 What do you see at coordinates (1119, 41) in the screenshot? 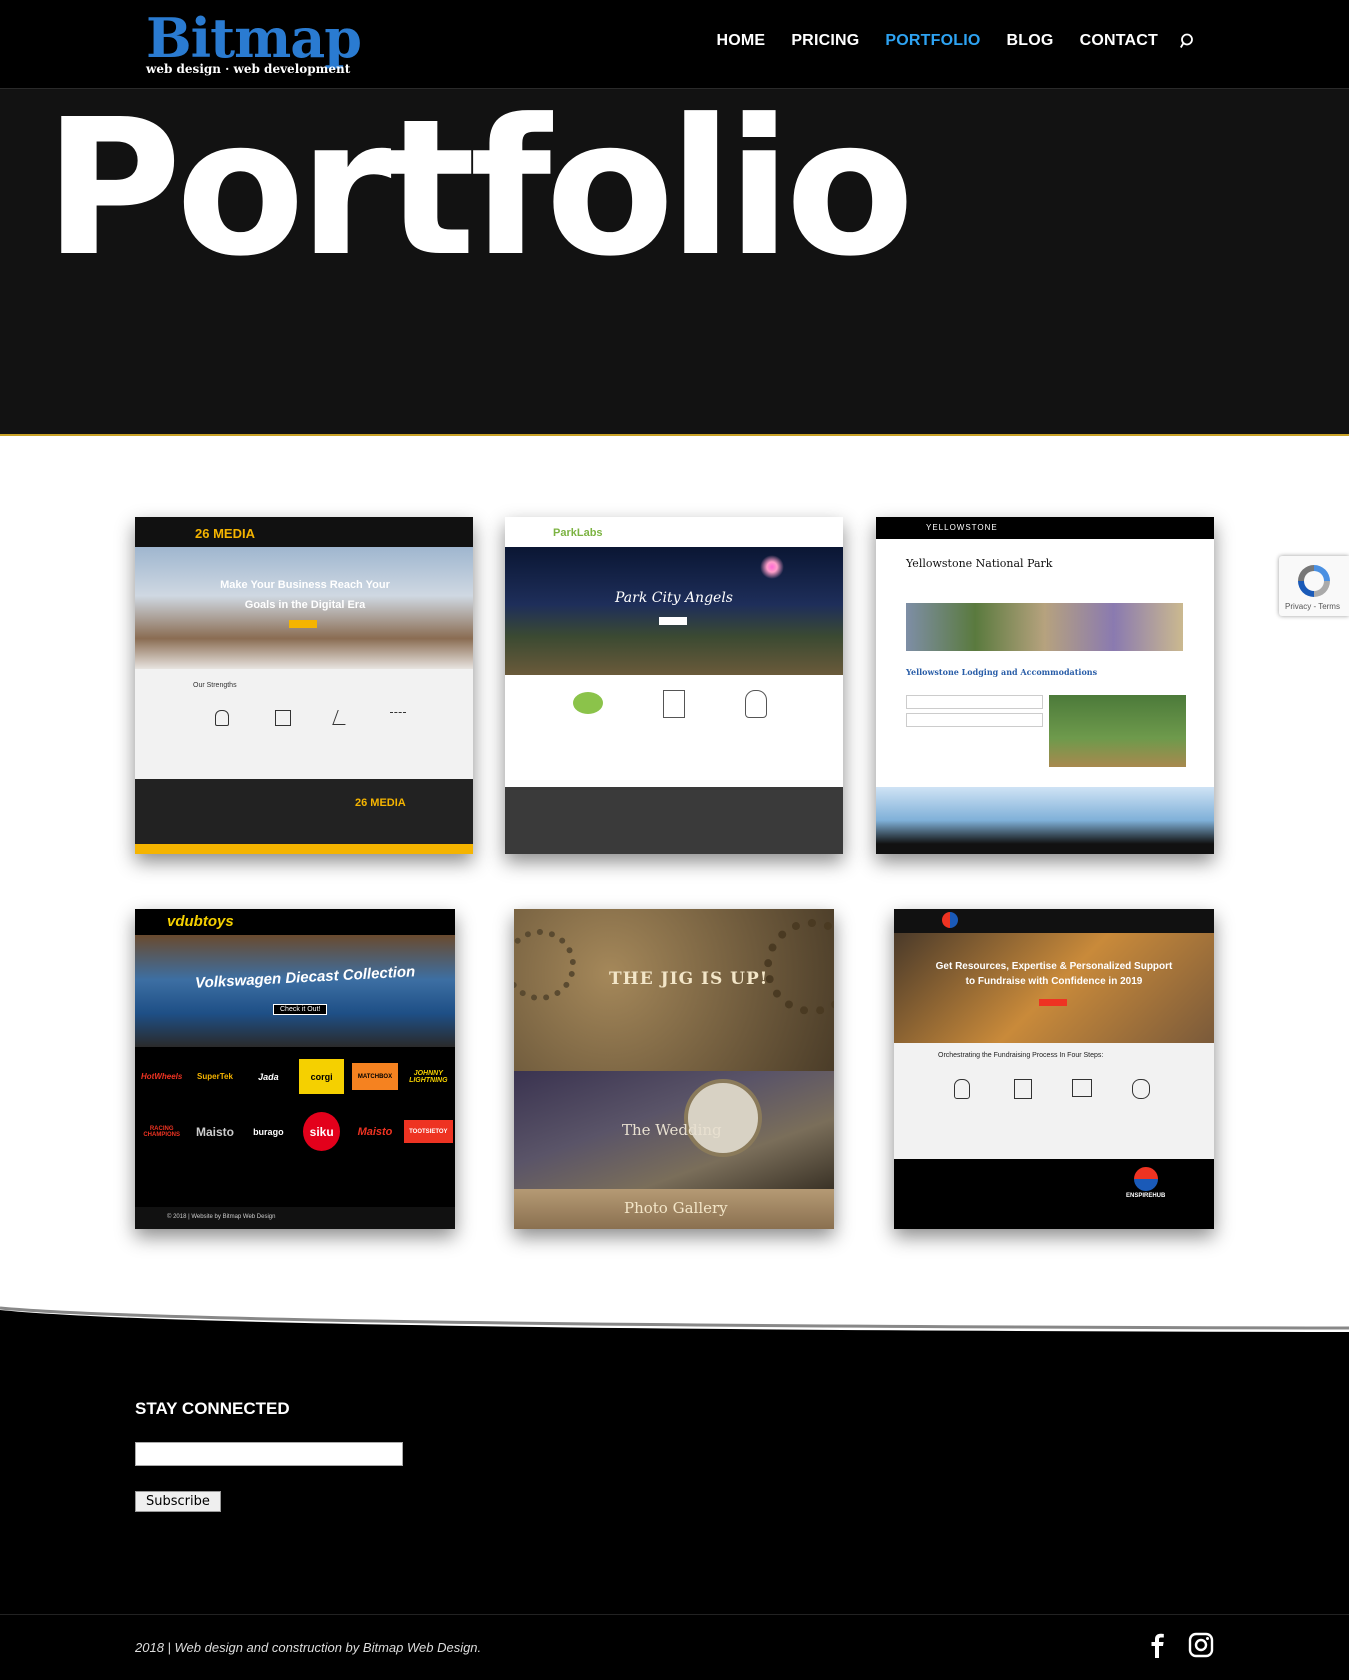
I see `nav-contact: CONTACT` at bounding box center [1119, 41].